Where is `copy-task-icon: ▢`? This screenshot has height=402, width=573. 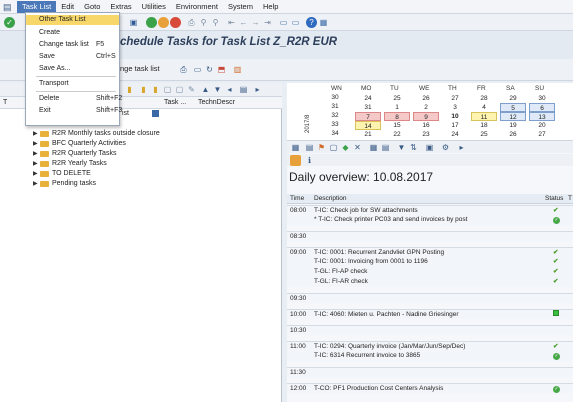
copy-task-icon: ▢ is located at coordinates (333, 147).